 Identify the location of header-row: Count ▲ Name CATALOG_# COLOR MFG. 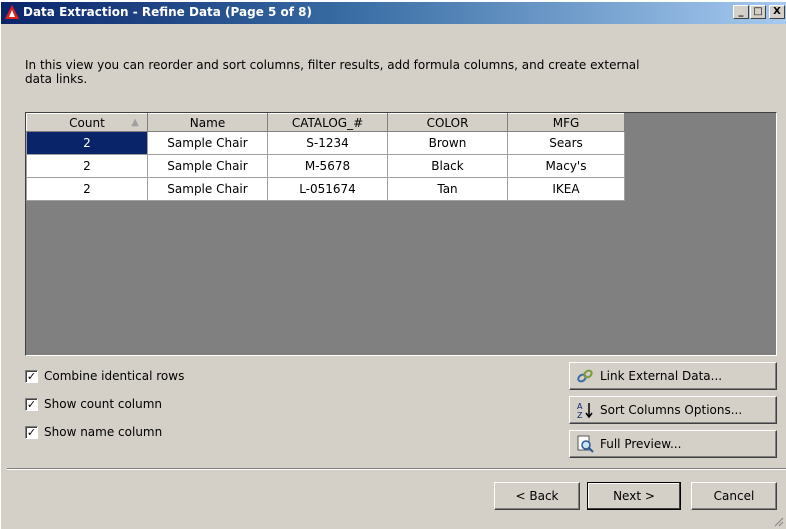
(325, 122).